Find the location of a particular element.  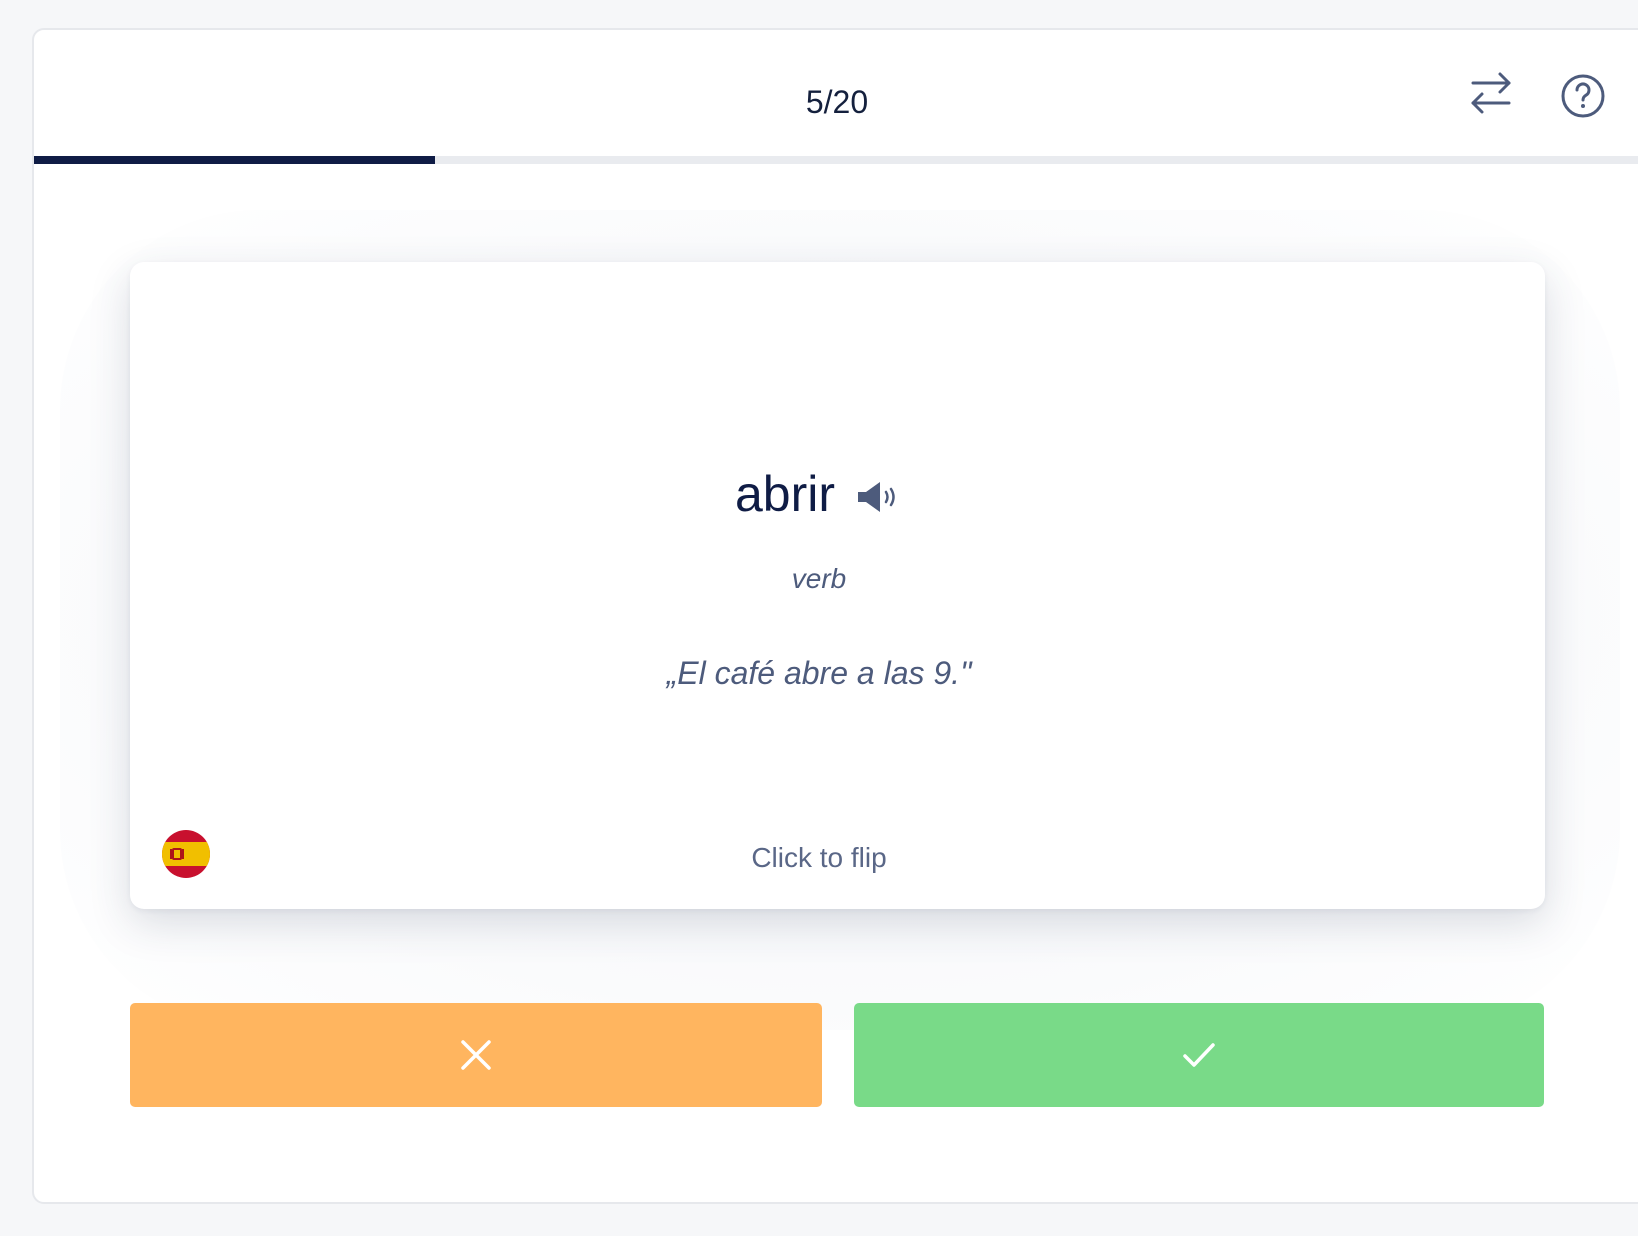

flashcard-word: abrir is located at coordinates (785, 494).